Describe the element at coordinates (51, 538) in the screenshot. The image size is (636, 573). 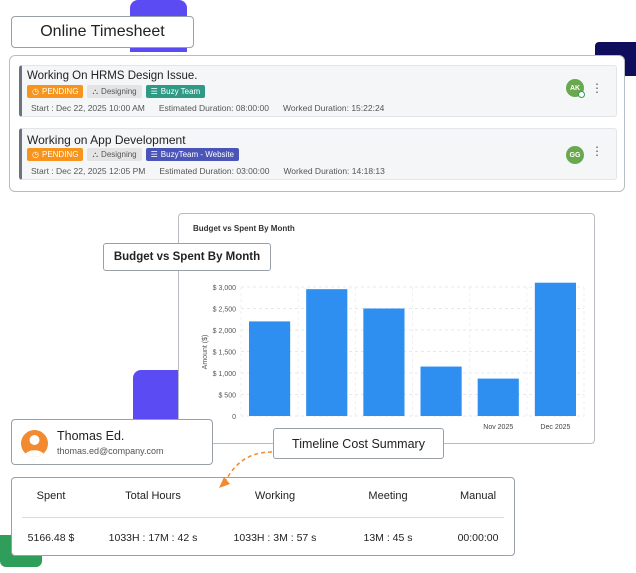
I see `summary-value: 5166.48 $` at that location.